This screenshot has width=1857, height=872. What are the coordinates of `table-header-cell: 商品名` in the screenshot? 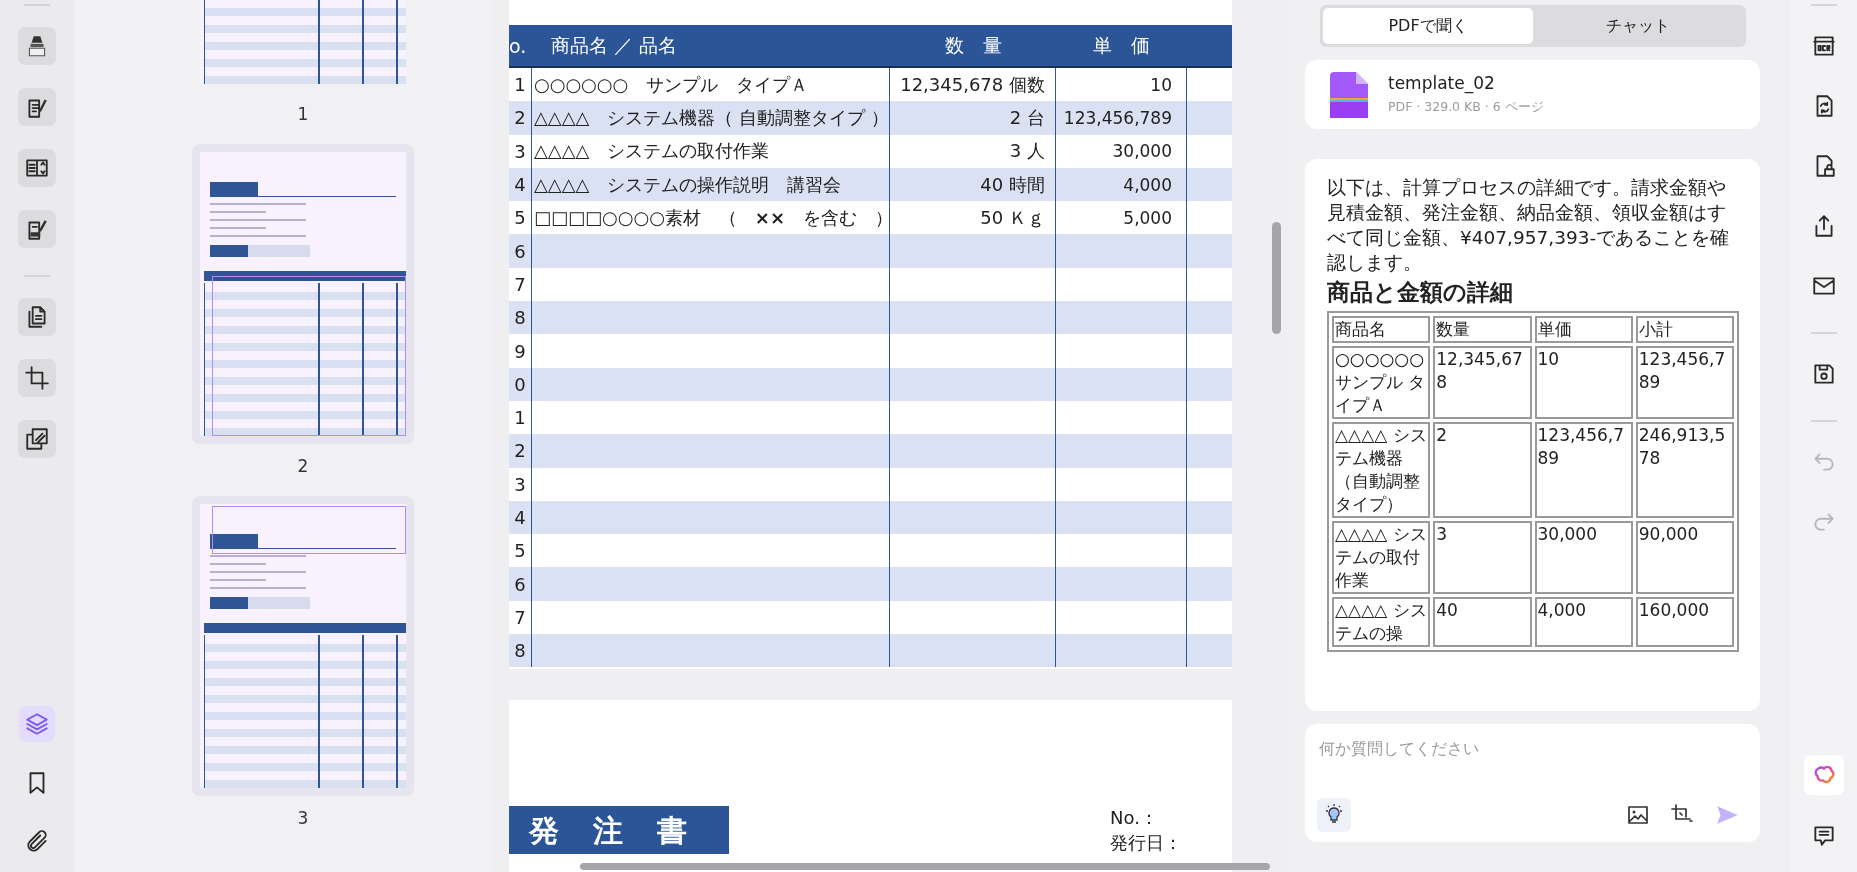 It's located at (1381, 329).